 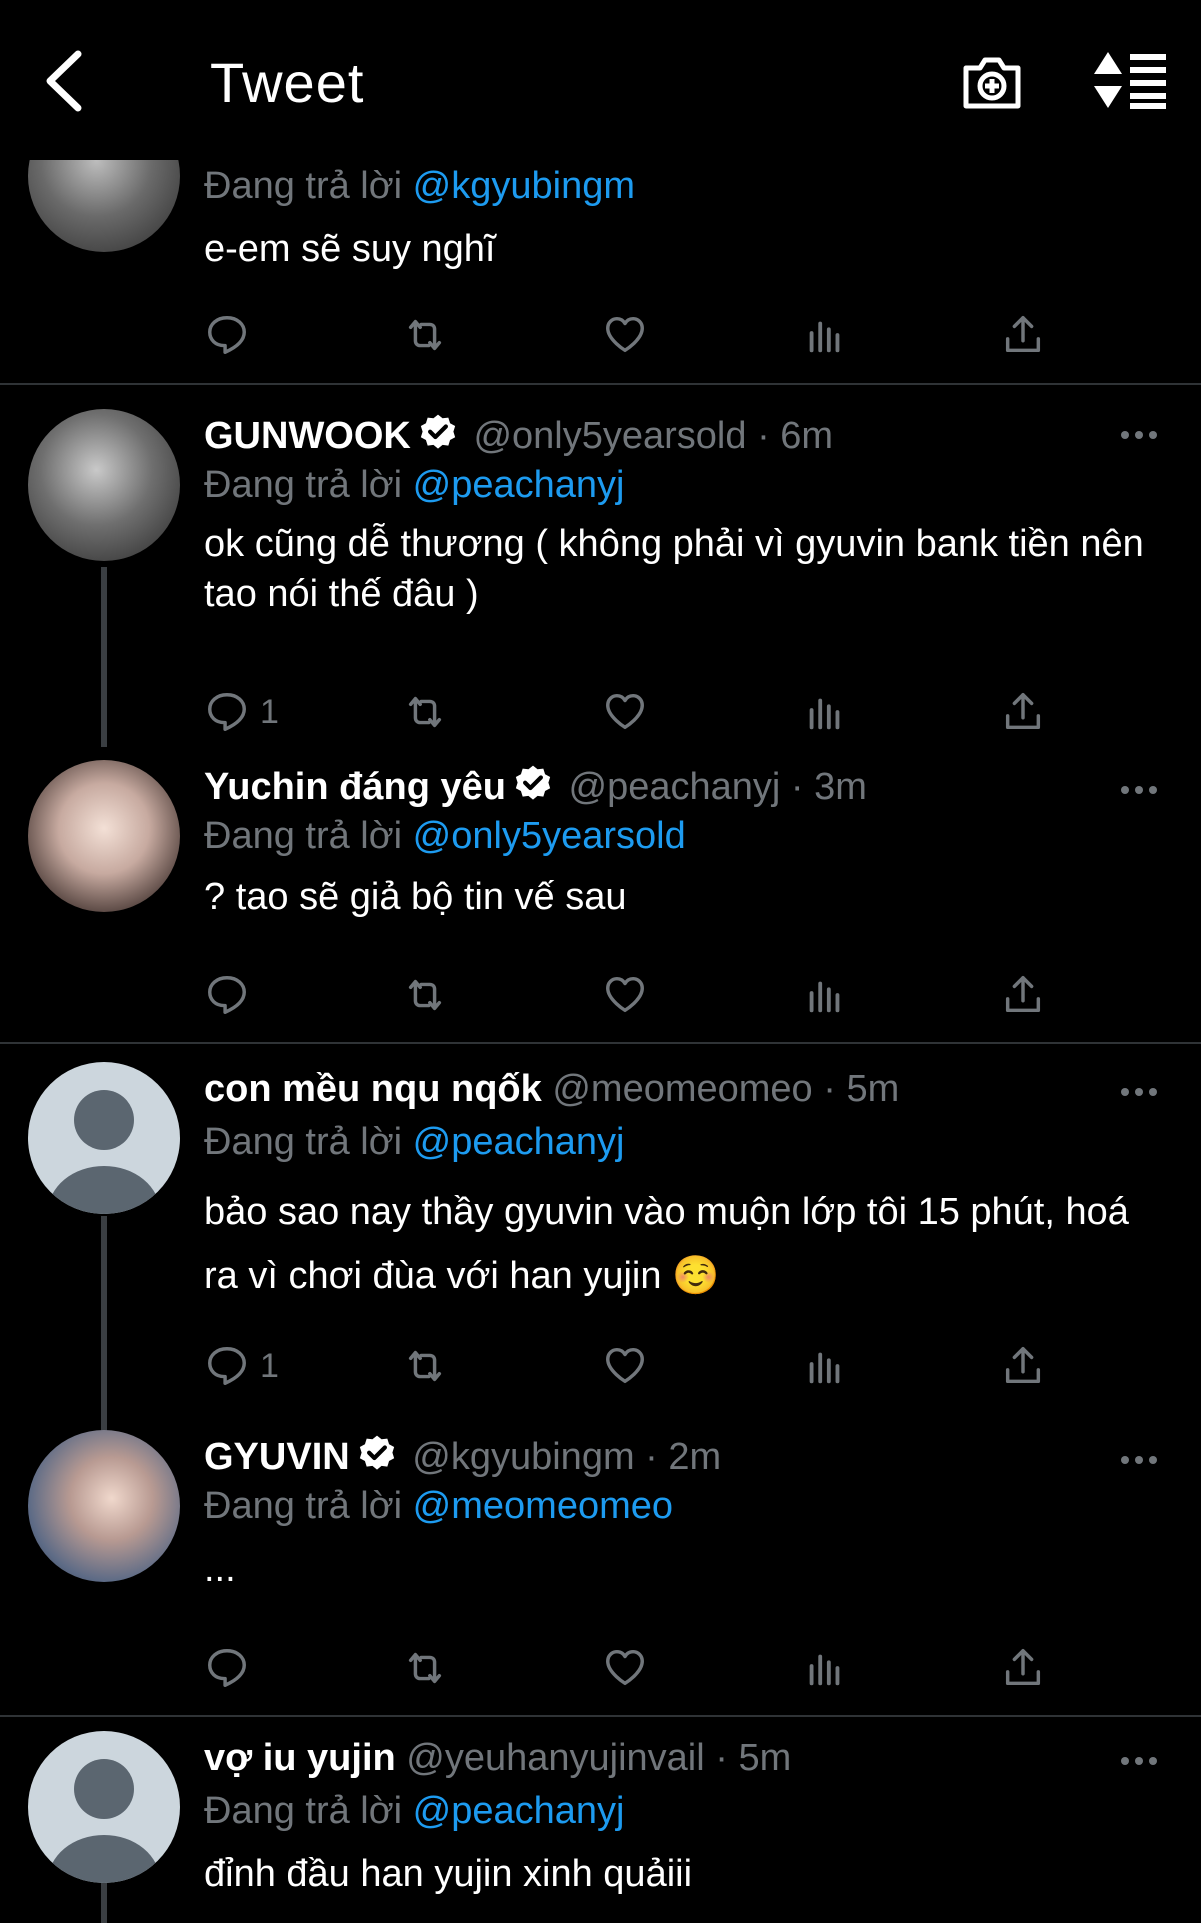 What do you see at coordinates (600, 80) in the screenshot?
I see `top-bar: Tweet` at bounding box center [600, 80].